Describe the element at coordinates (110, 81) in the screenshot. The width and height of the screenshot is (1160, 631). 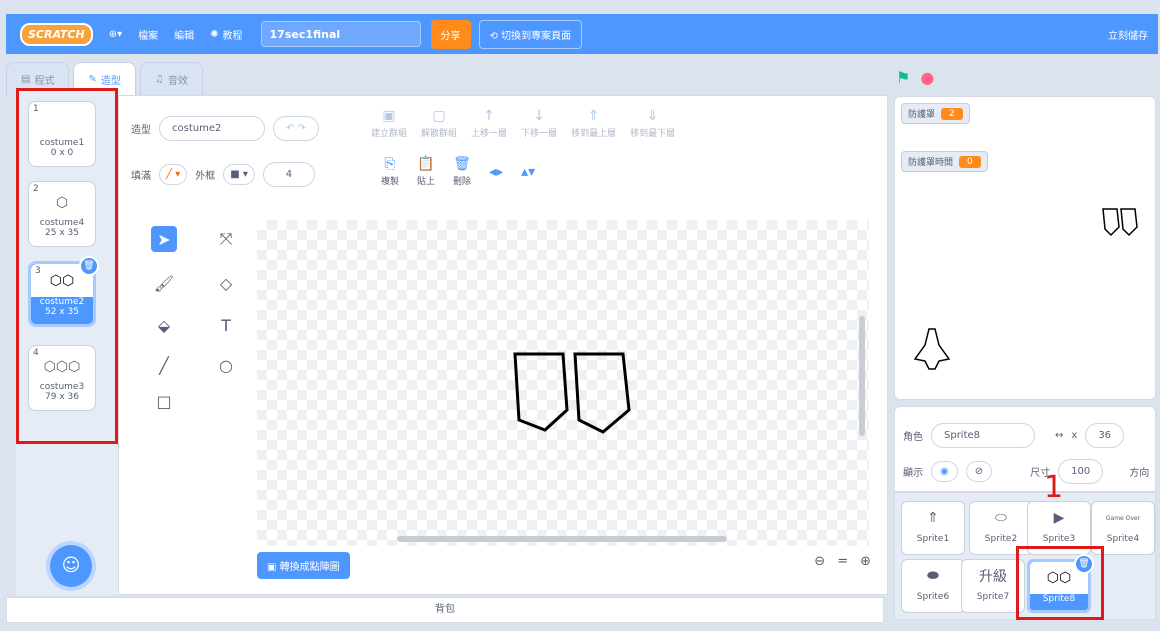
I see `tab-label: 造型` at that location.